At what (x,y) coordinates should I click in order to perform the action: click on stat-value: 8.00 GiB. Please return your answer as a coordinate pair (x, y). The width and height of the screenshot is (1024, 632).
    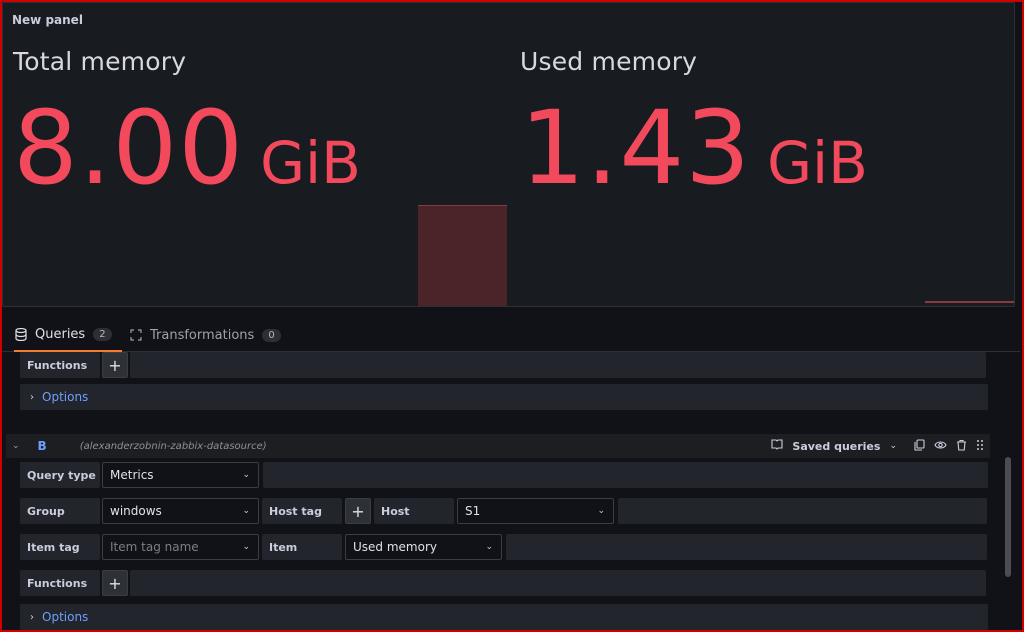
    Looking at the image, I should click on (187, 148).